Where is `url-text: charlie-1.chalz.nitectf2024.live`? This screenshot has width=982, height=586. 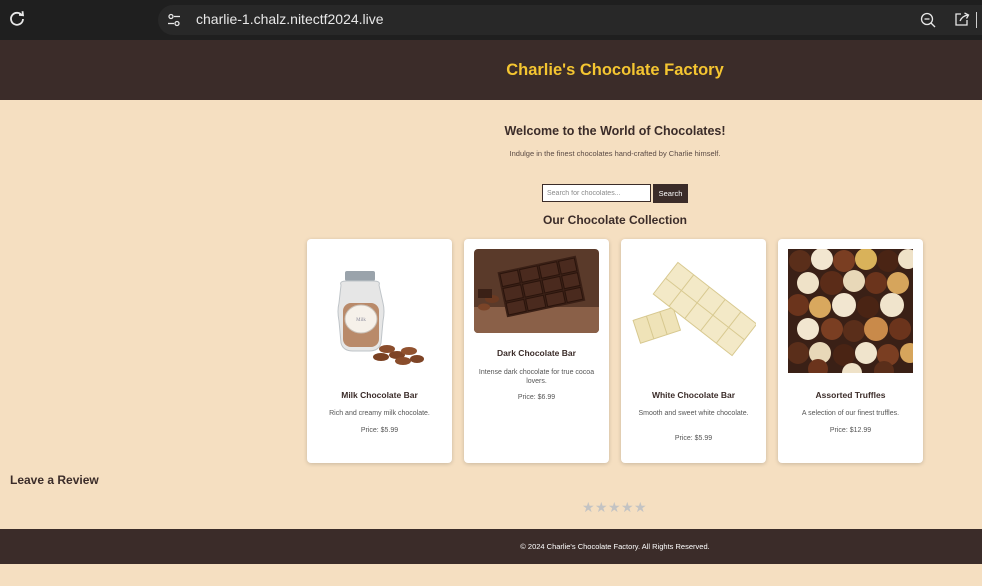
url-text: charlie-1.chalz.nitectf2024.live is located at coordinates (290, 19).